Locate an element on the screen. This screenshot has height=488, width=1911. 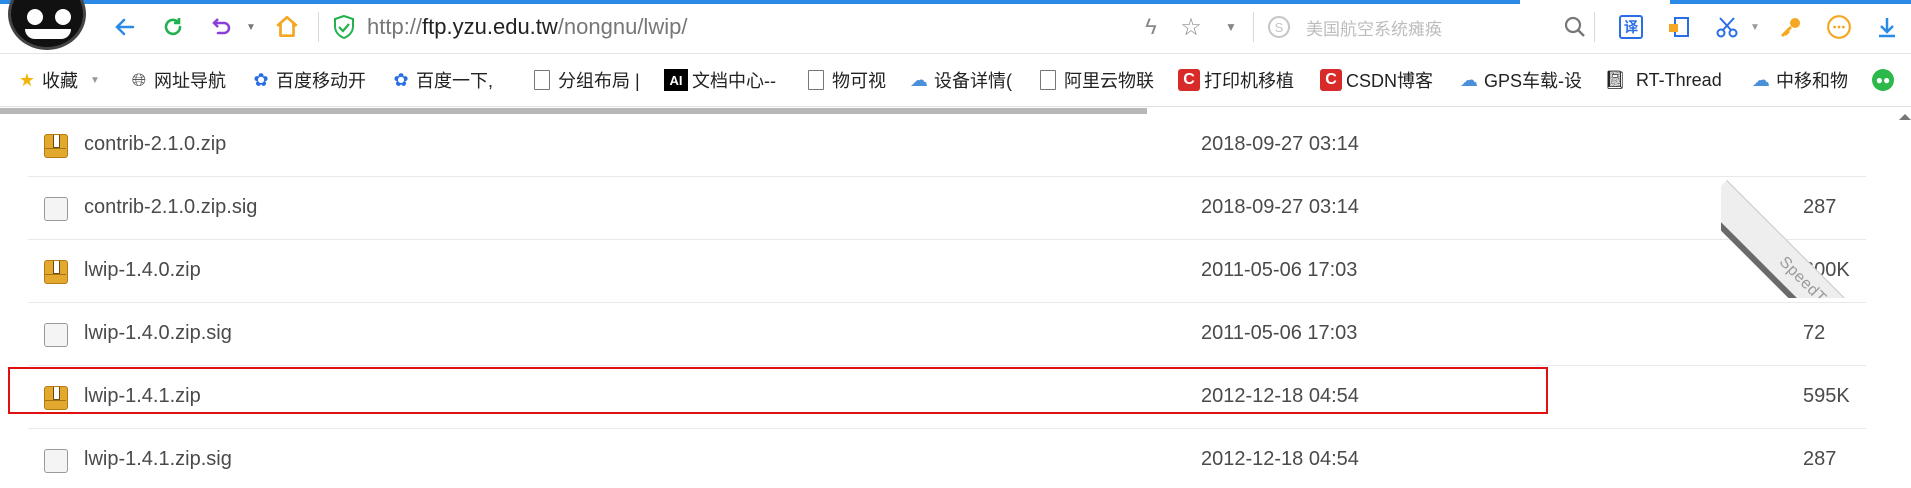
home-icon is located at coordinates (287, 27).